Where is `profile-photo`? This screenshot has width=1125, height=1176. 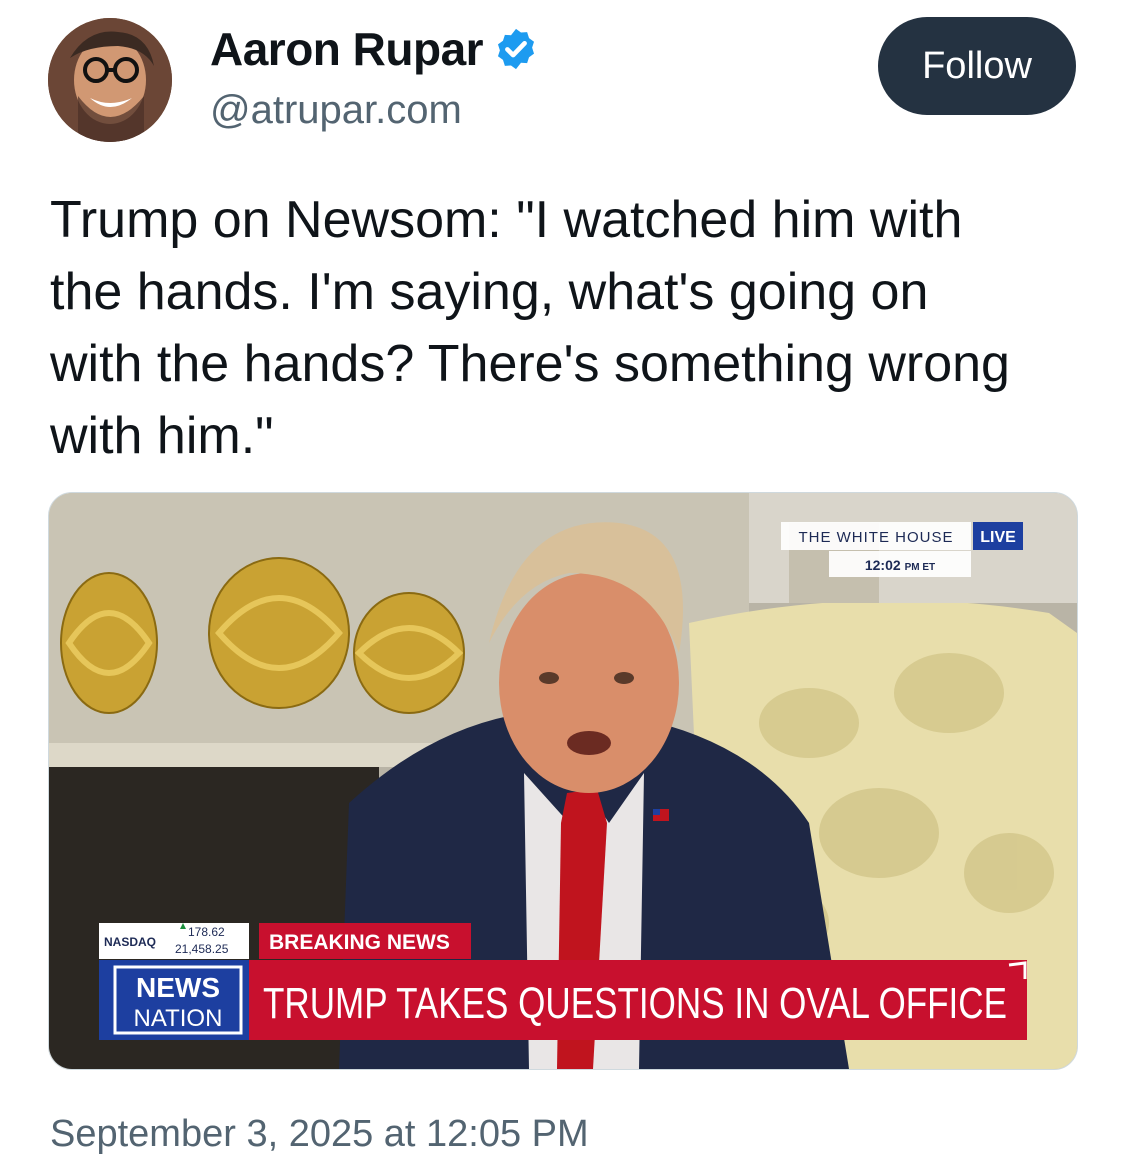
profile-photo is located at coordinates (110, 80).